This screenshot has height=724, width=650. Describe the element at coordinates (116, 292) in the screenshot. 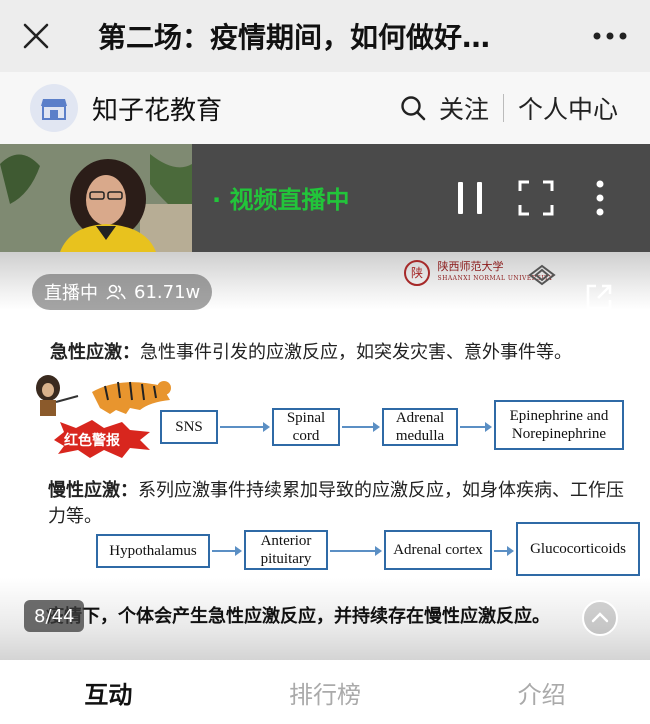

I see `viewers-icon` at that location.